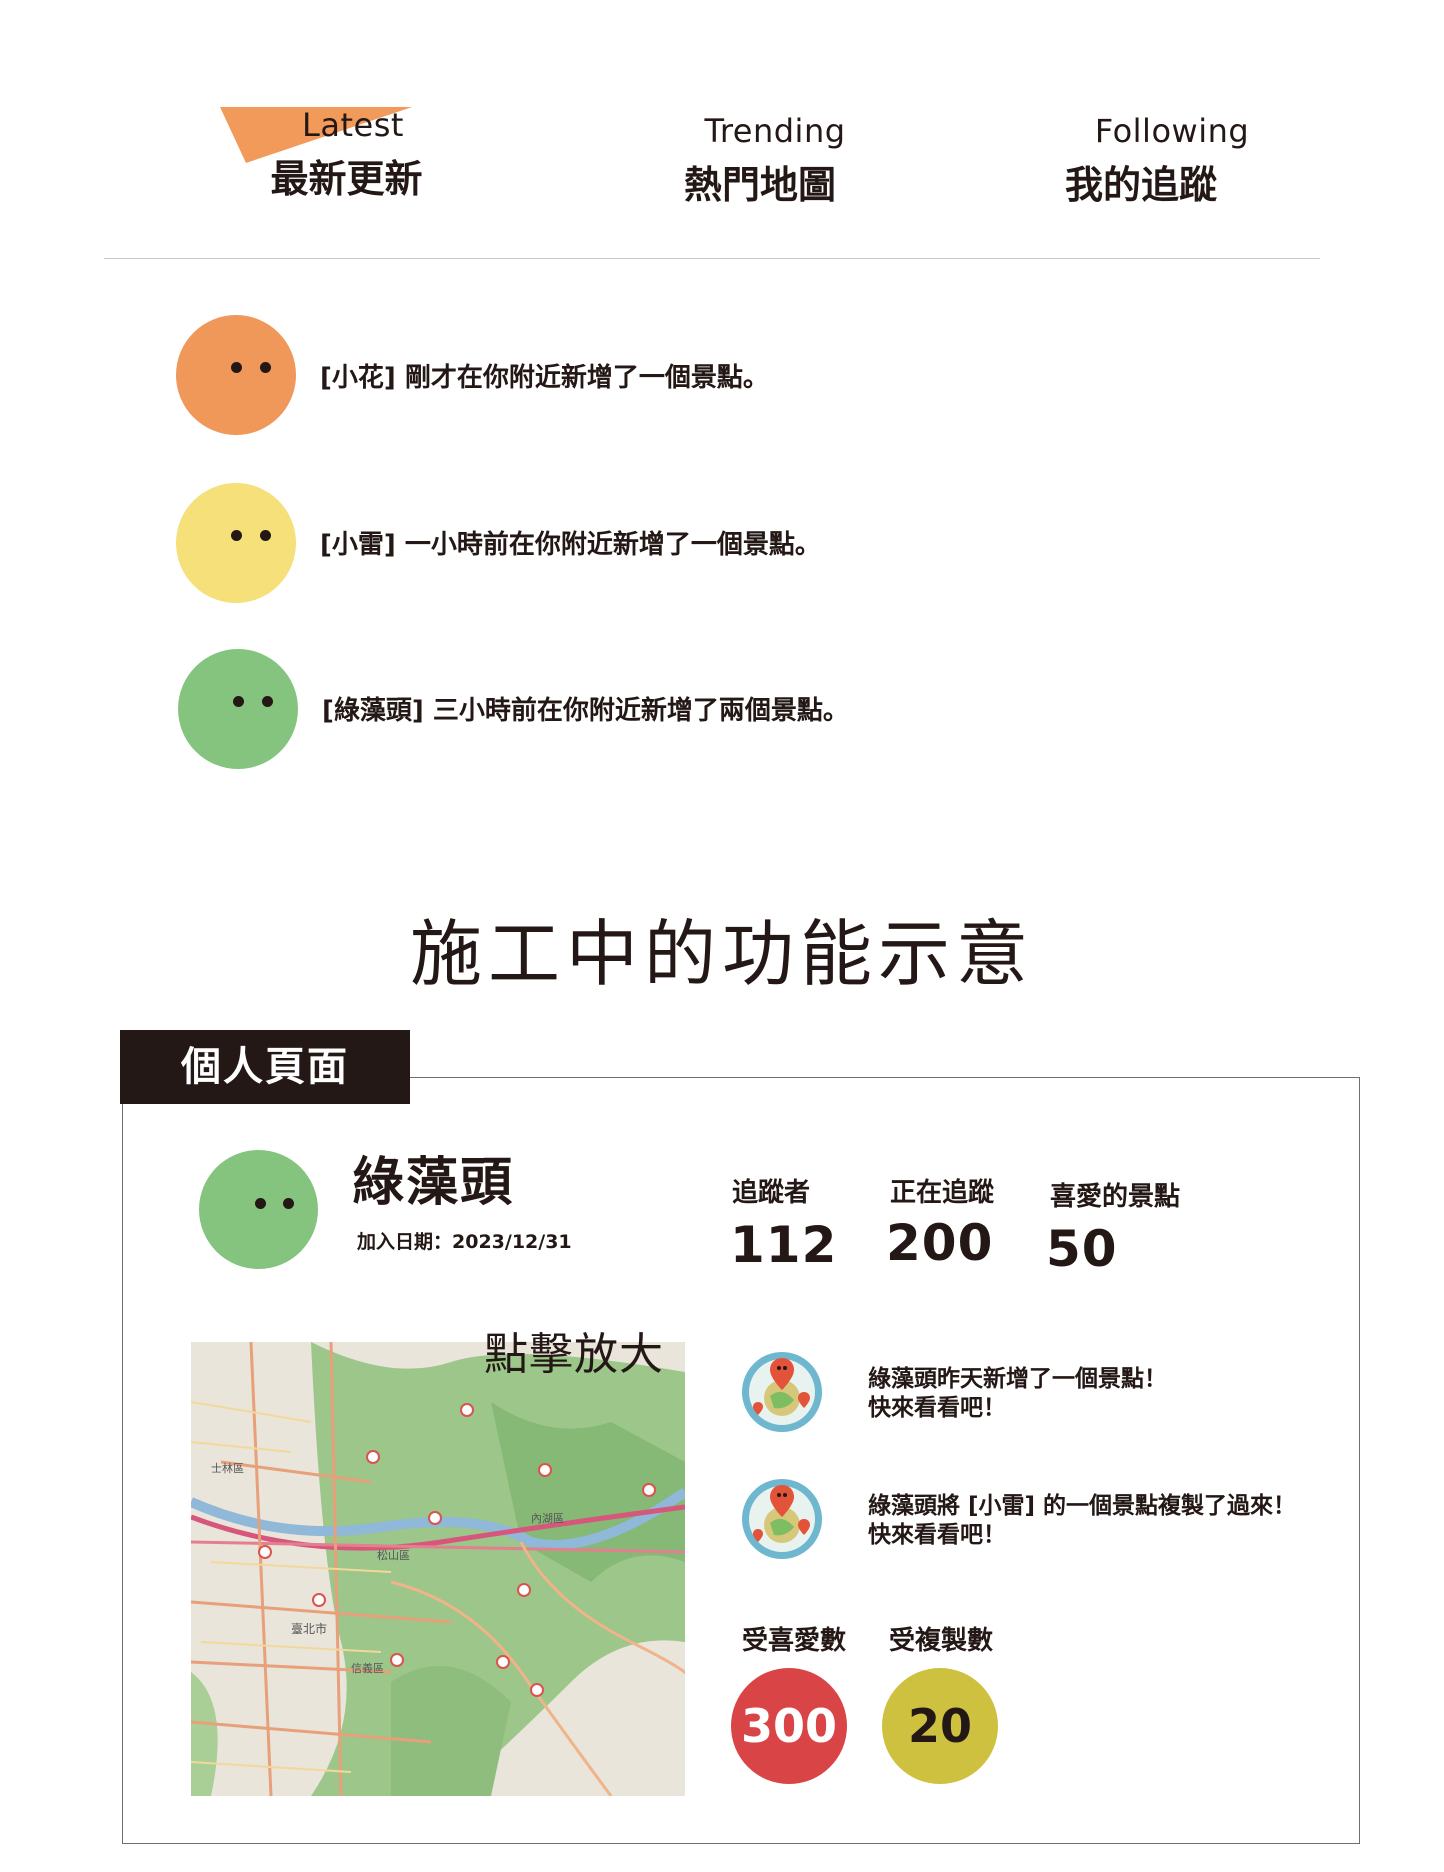 This screenshot has width=1444, height=1872. Describe the element at coordinates (1115, 1197) in the screenshot. I see `stat-label-favorites: 喜愛的景點` at that location.